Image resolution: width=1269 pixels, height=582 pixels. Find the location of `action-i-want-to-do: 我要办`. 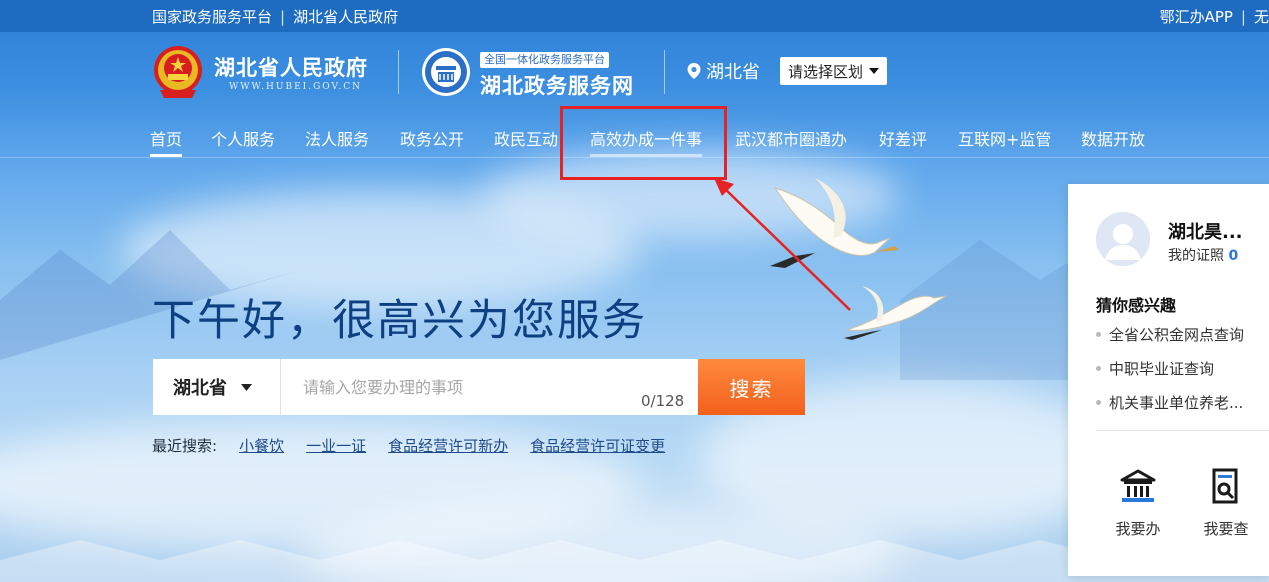

action-i-want-to-do: 我要办 is located at coordinates (1138, 502).